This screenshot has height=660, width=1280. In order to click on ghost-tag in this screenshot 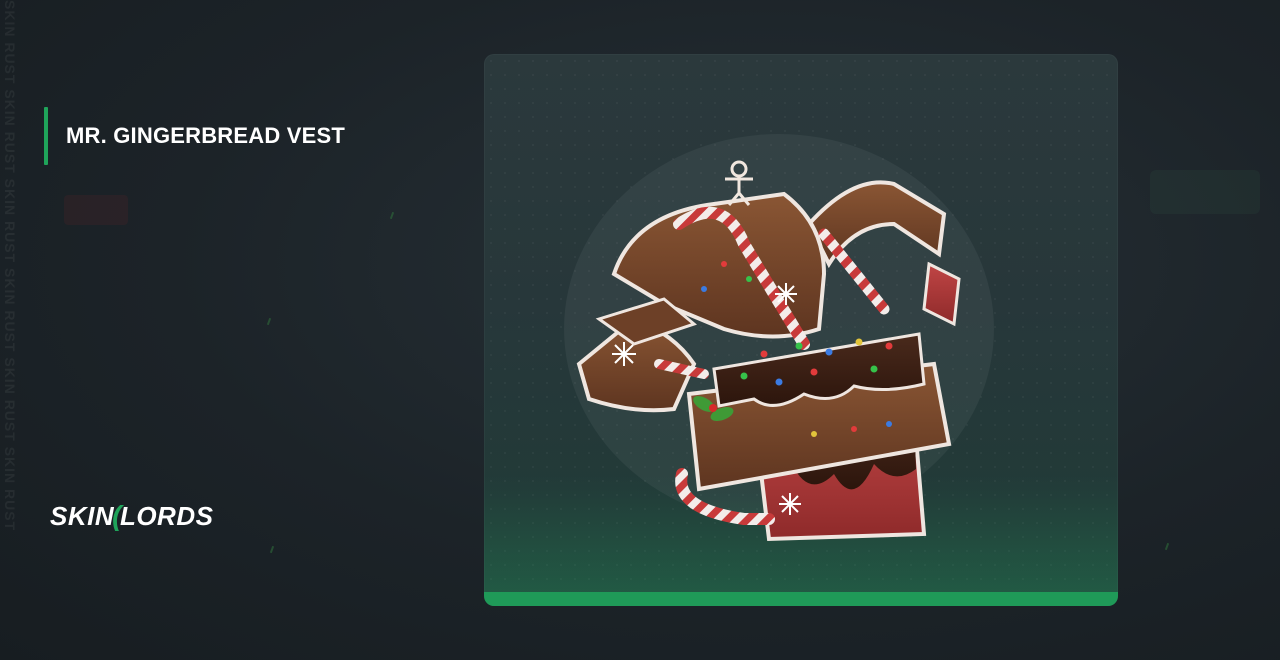, I will do `click(96, 210)`.